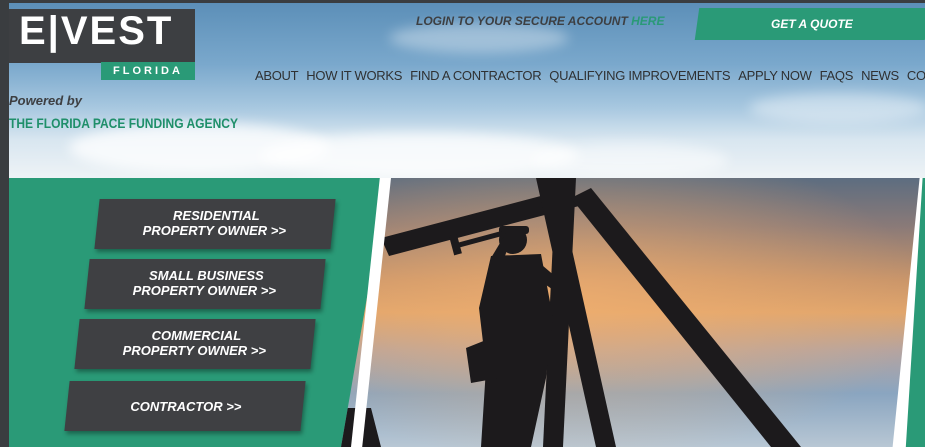 Image resolution: width=925 pixels, height=447 pixels. I want to click on small-business-line1: SMALL BUSINESS, so click(206, 275).